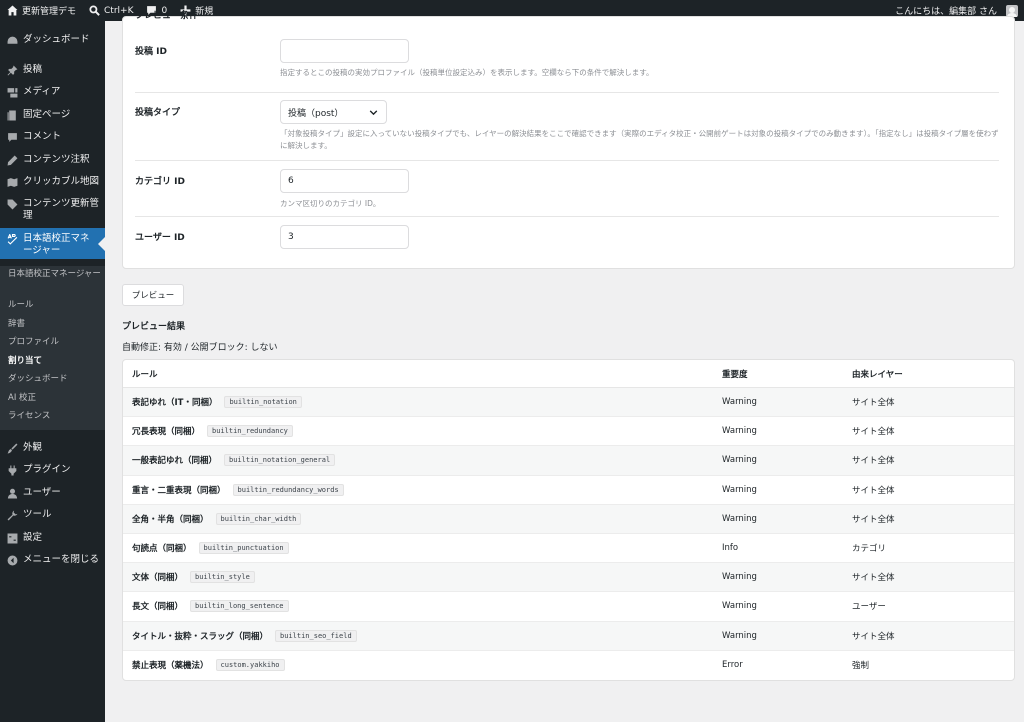  Describe the element at coordinates (568, 403) in the screenshot. I see `table-row: 表記ゆれ（IT・同梱） builtin_notation Warning サイト全体` at that location.